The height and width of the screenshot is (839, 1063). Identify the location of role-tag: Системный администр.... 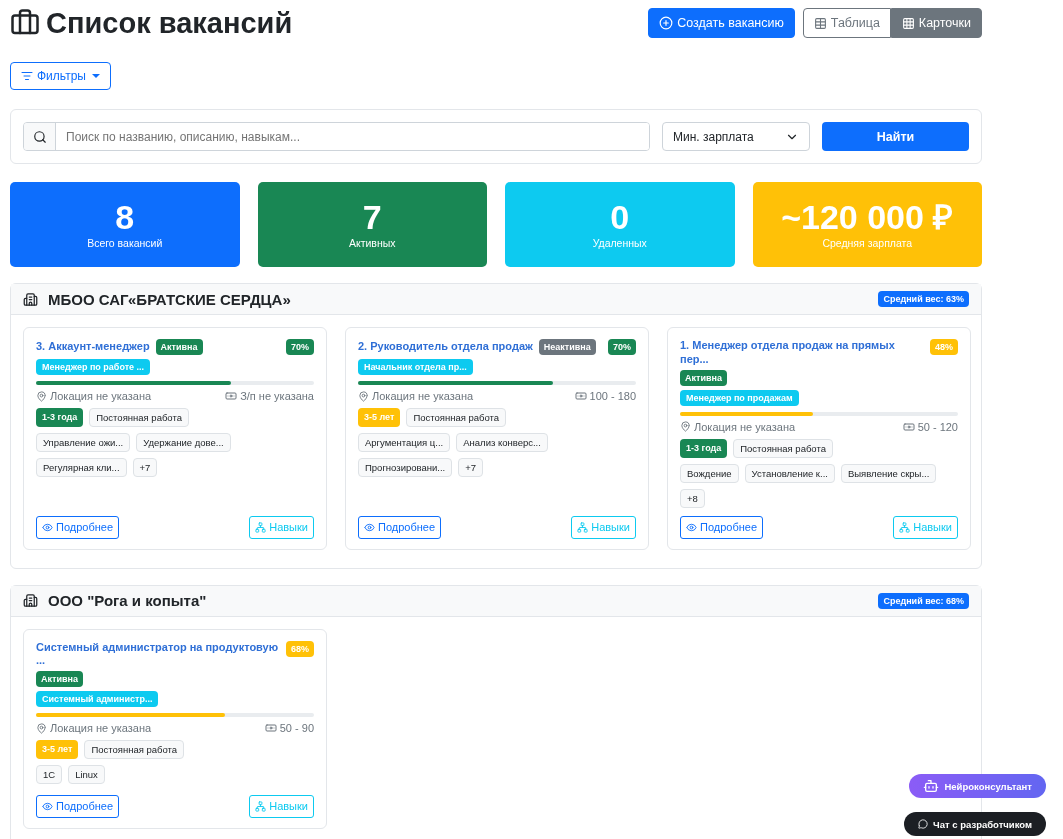
(97, 699).